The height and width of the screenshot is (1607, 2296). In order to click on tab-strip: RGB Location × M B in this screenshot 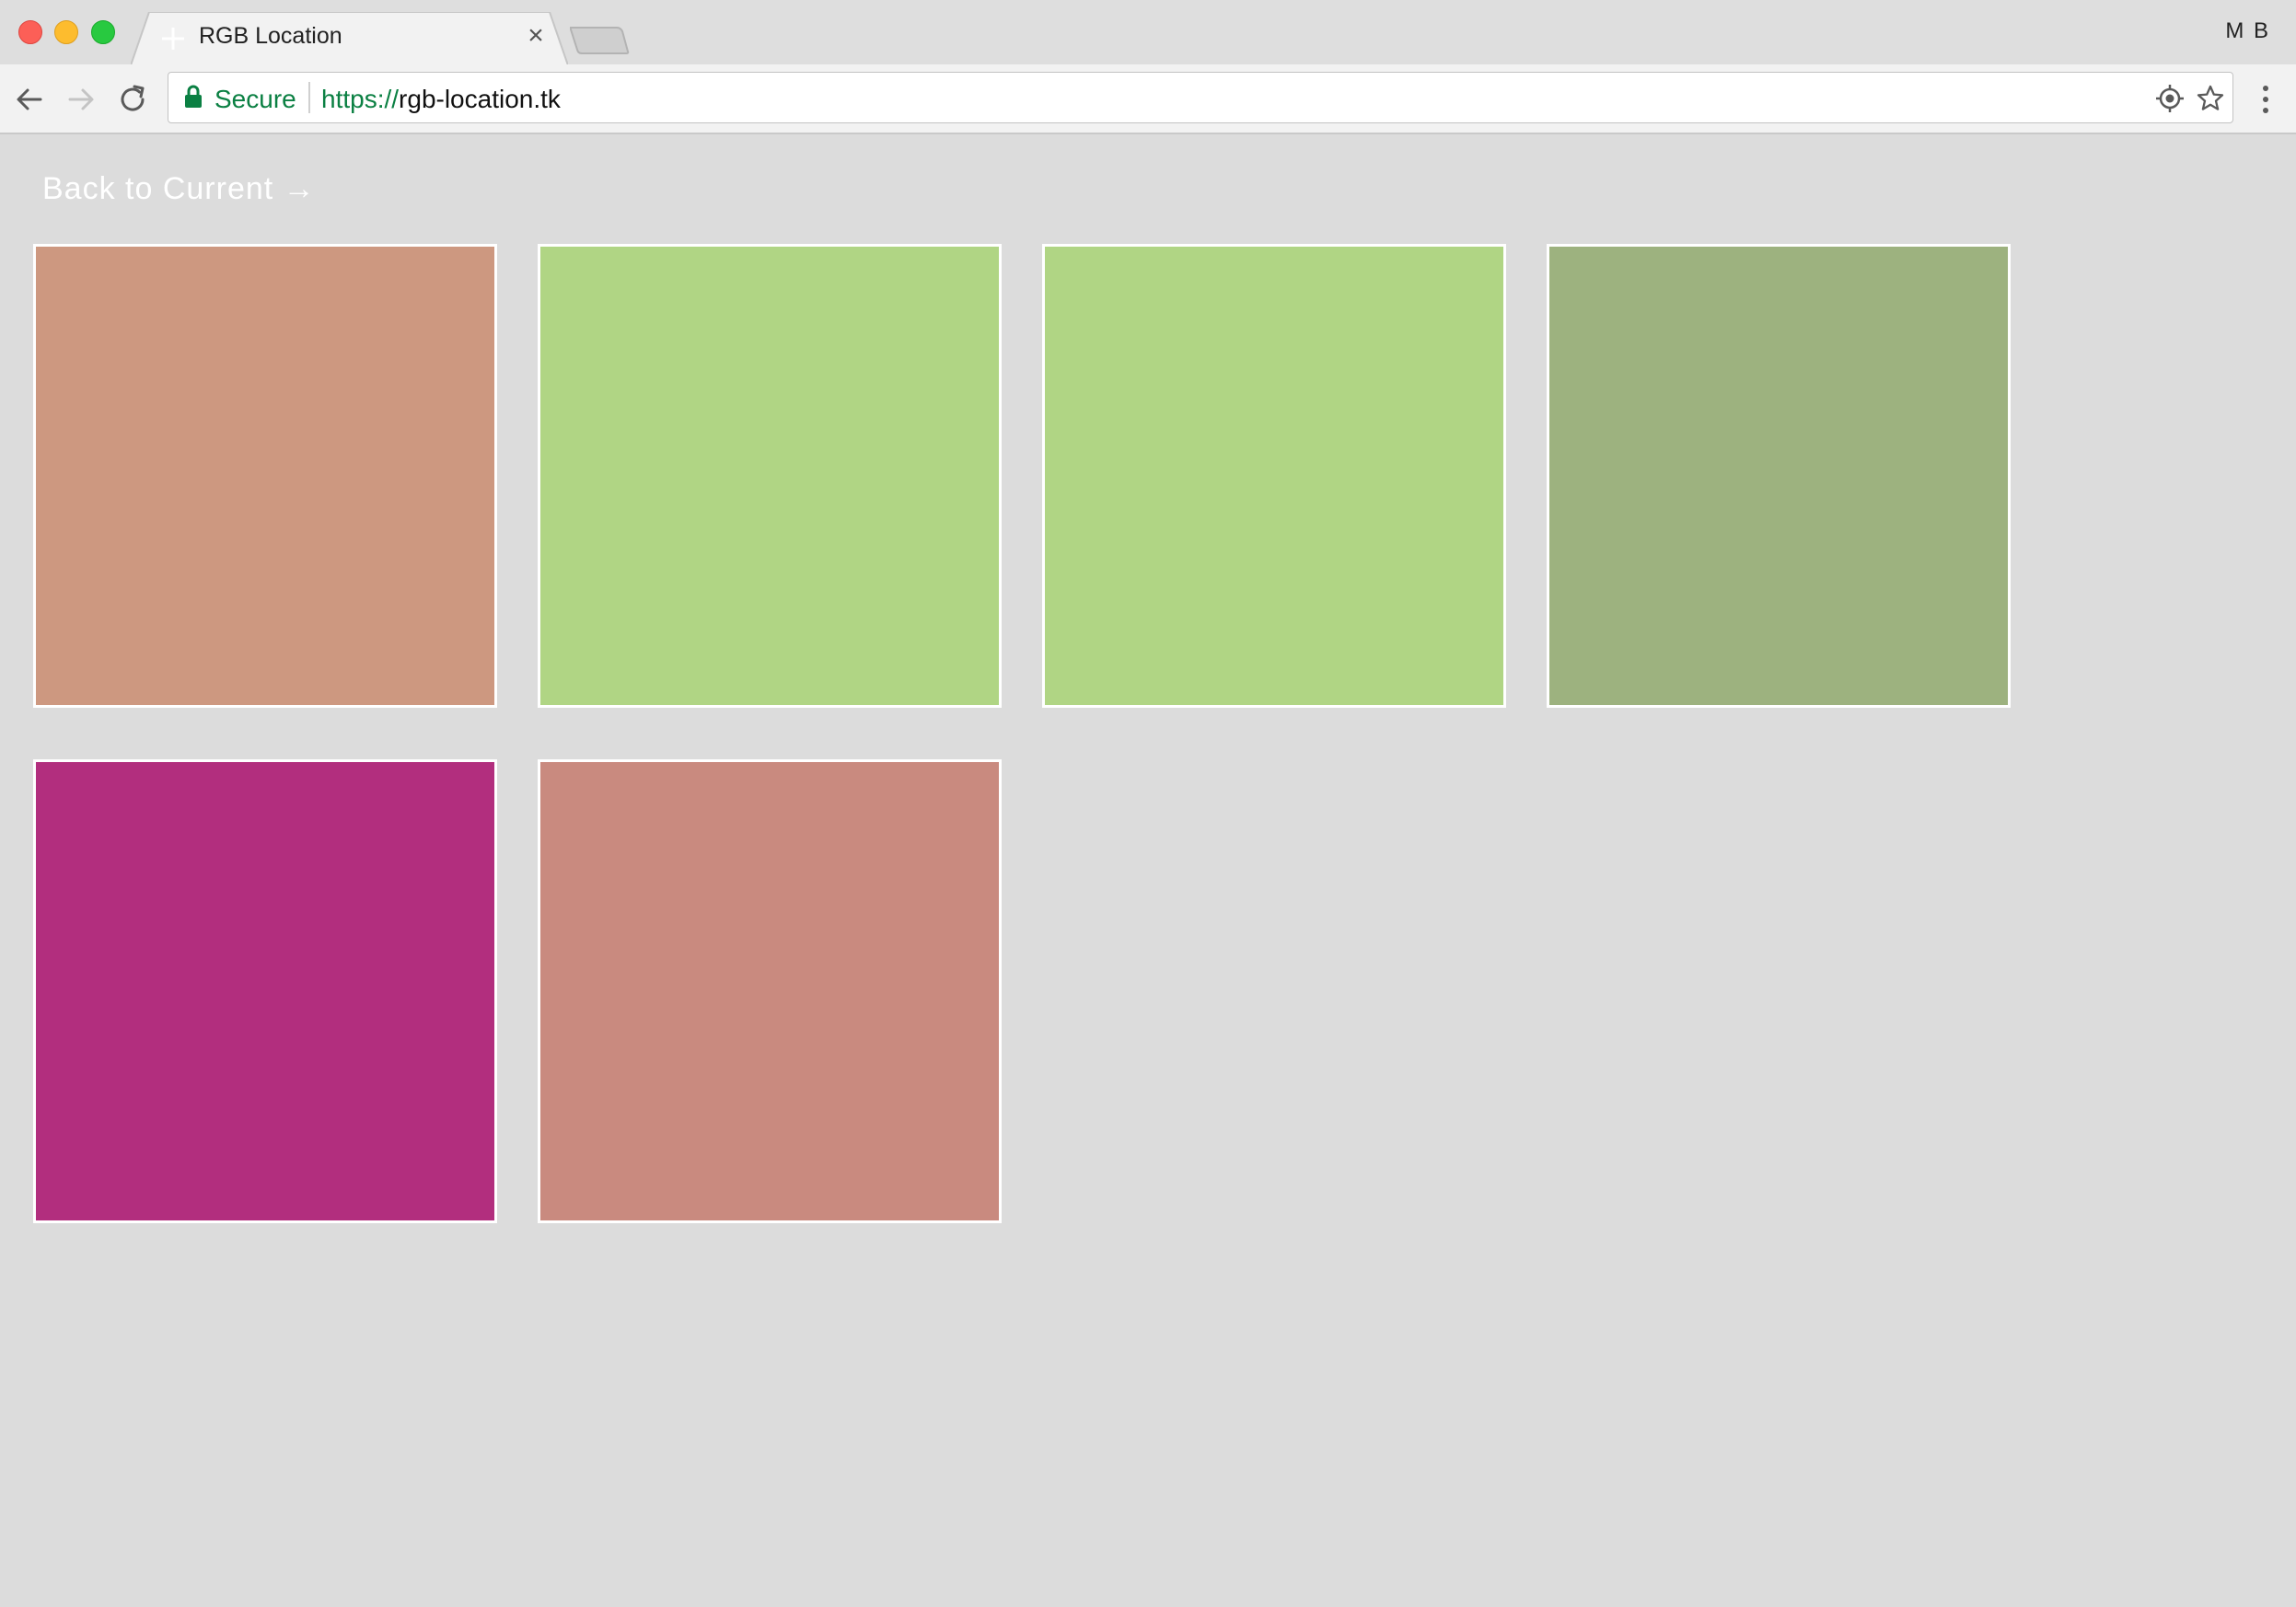, I will do `click(1148, 32)`.